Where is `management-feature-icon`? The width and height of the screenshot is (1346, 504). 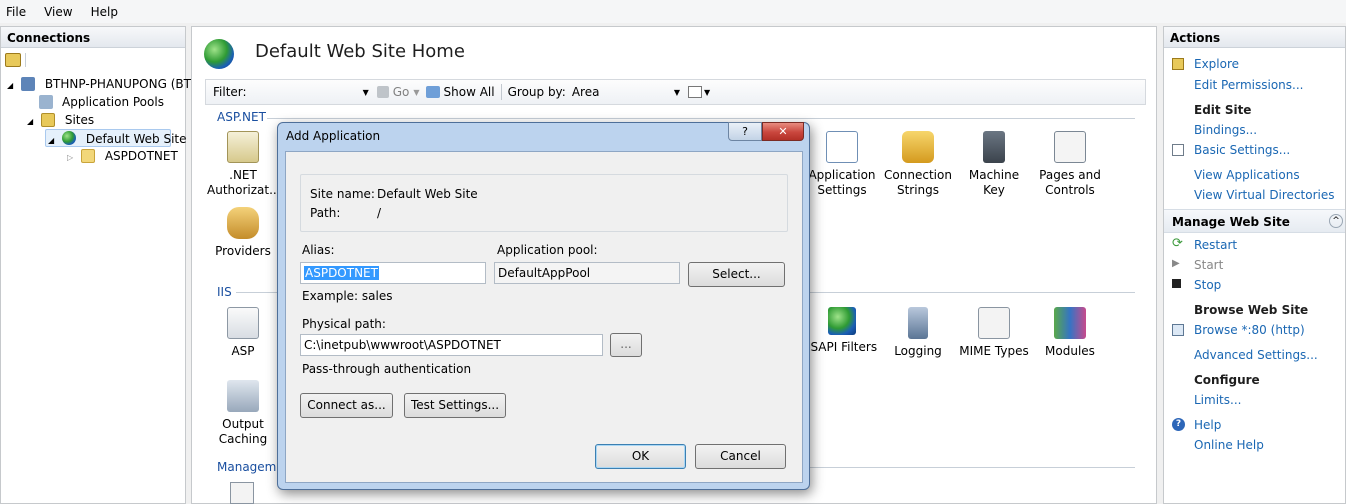
management-feature-icon is located at coordinates (242, 493).